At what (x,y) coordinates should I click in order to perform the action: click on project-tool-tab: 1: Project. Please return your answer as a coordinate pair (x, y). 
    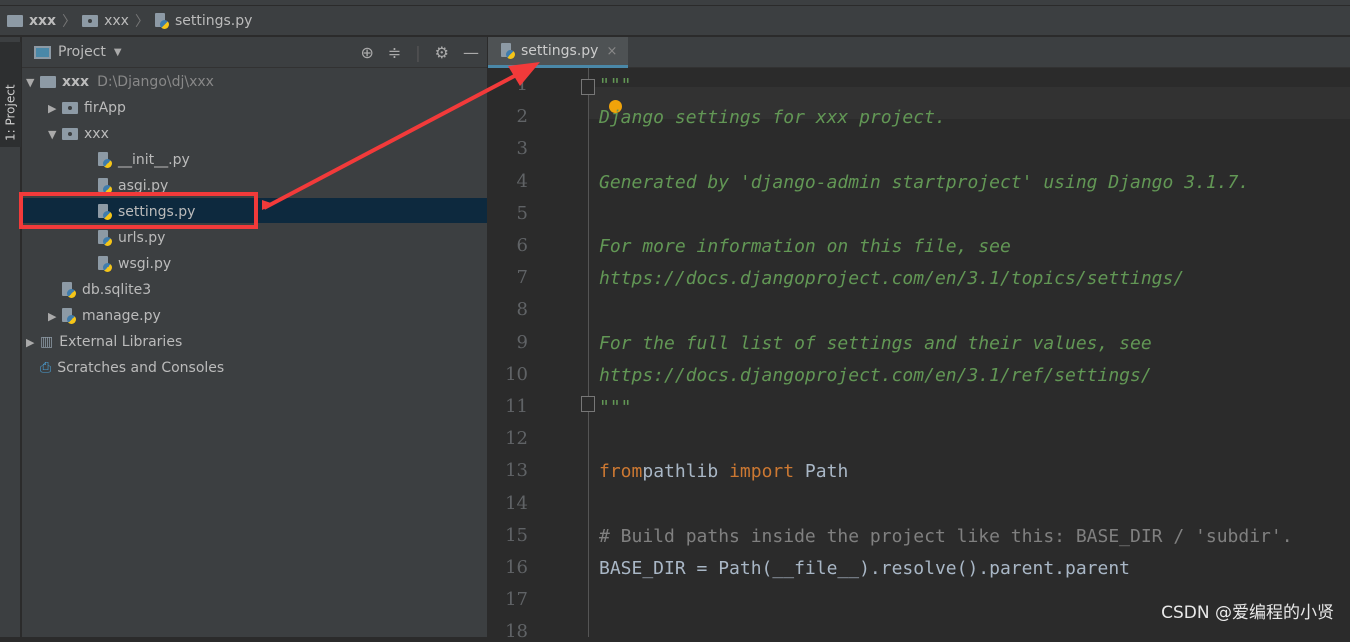
    Looking at the image, I should click on (10, 94).